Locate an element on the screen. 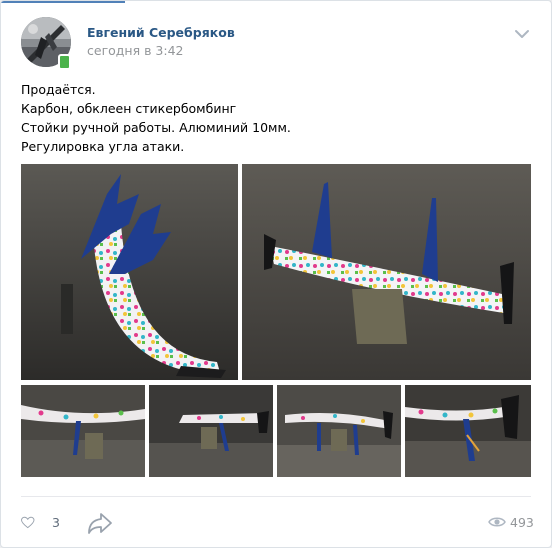 The height and width of the screenshot is (548, 552). more-chevron-icon is located at coordinates (522, 34).